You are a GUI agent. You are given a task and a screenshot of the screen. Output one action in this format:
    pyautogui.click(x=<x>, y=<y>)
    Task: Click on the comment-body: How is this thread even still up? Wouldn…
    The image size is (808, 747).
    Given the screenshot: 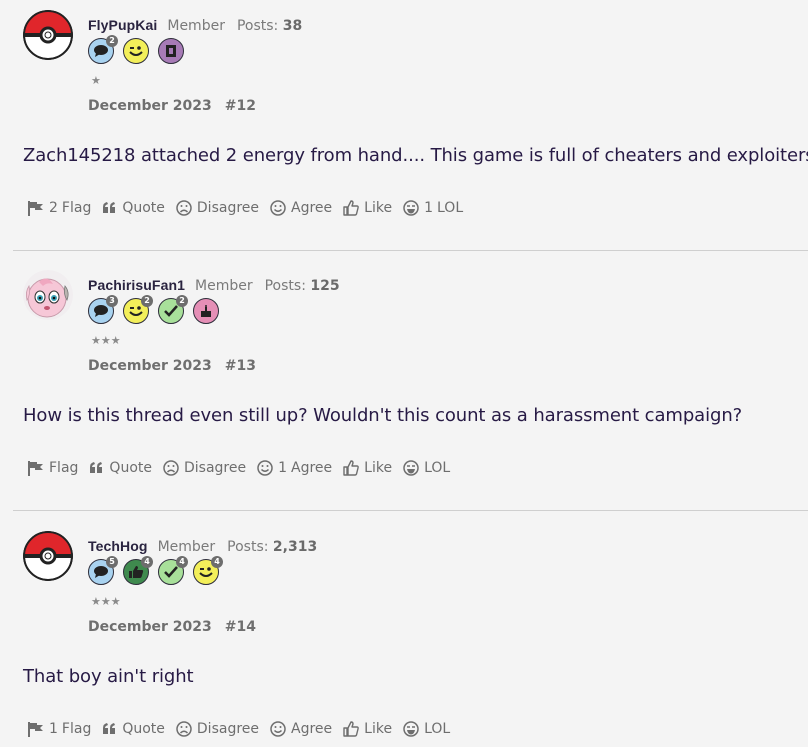 What is the action you would take?
    pyautogui.click(x=383, y=415)
    